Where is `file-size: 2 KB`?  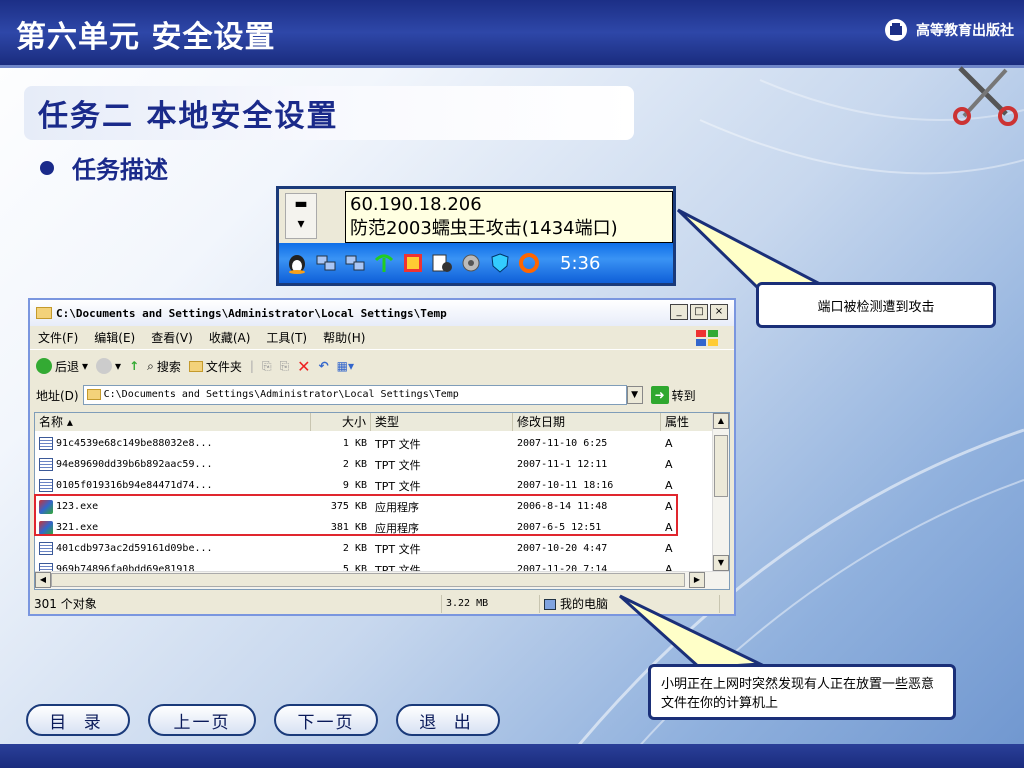 file-size: 2 KB is located at coordinates (354, 548).